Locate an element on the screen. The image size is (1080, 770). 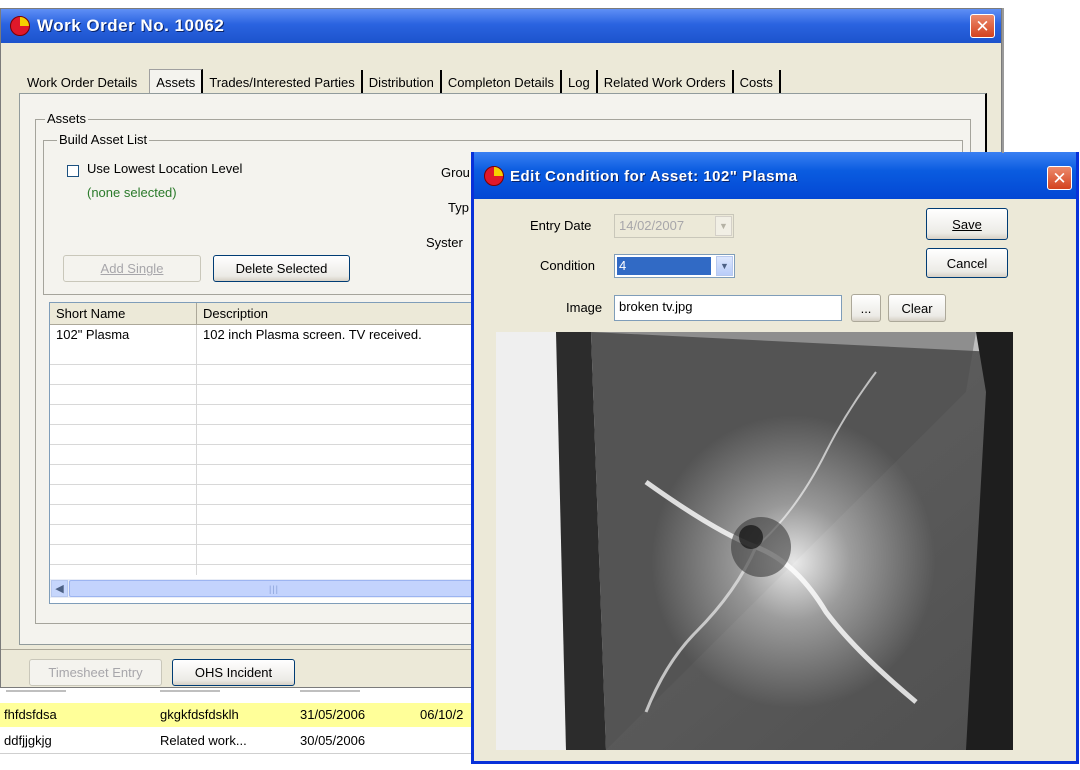
none-selected-text: (none selected) is located at coordinates (132, 192).